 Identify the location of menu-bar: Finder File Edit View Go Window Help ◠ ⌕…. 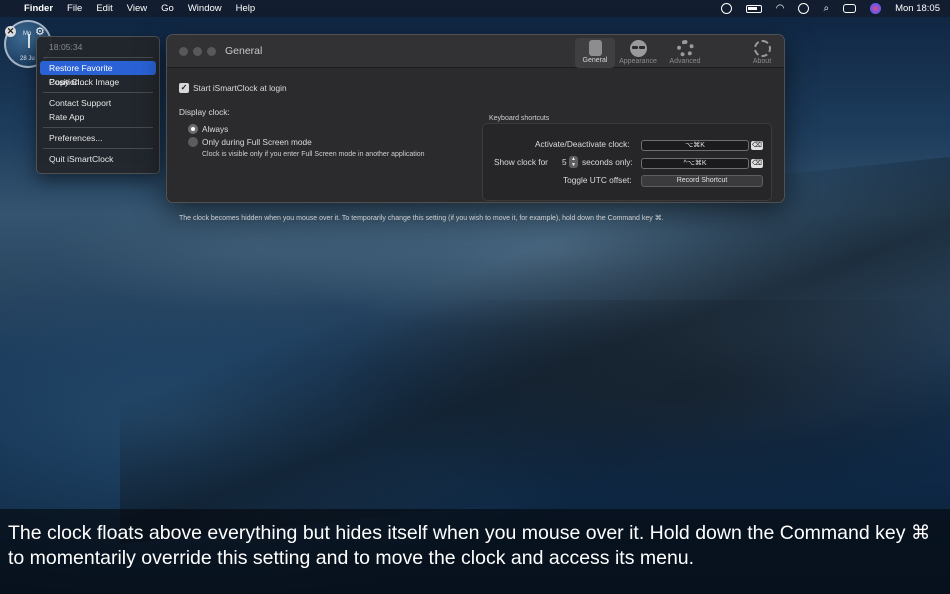
(475, 8).